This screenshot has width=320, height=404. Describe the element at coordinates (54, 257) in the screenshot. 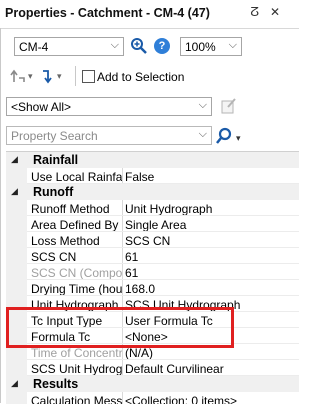

I see `property-name: SCS CN` at that location.